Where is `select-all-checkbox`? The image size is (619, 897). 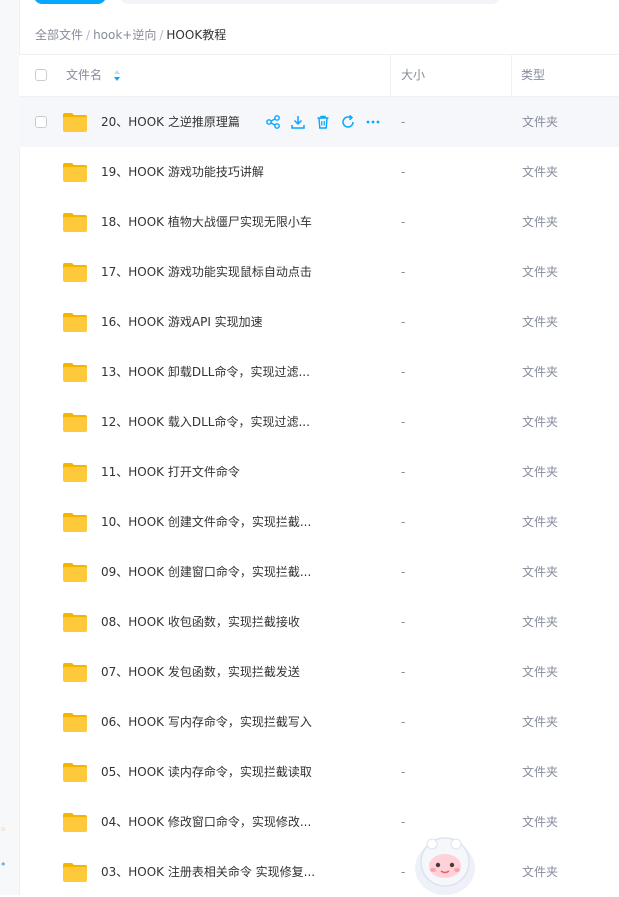
select-all-checkbox is located at coordinates (41, 75).